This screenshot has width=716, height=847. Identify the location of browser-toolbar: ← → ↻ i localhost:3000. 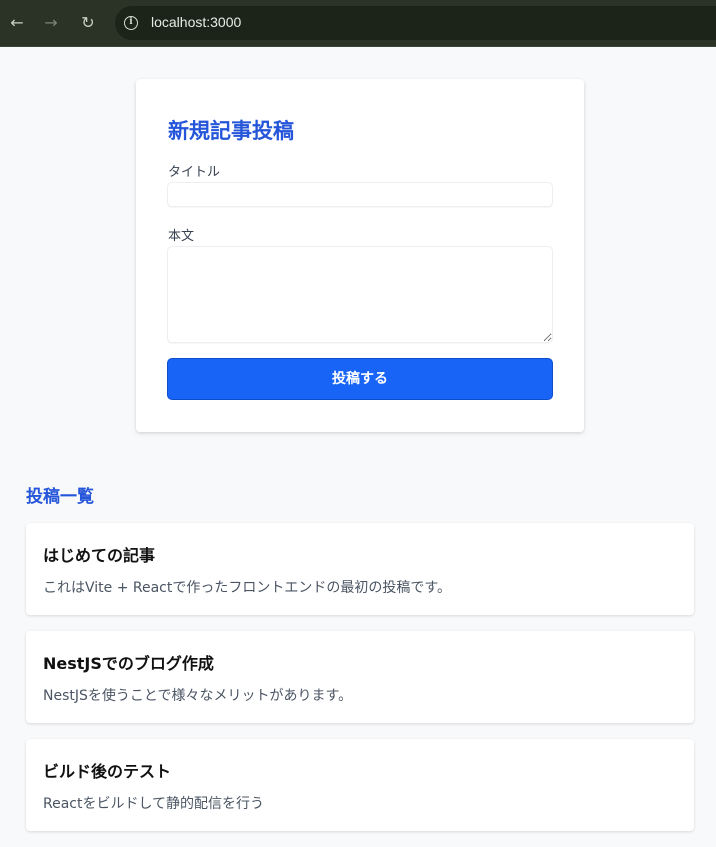
(358, 23).